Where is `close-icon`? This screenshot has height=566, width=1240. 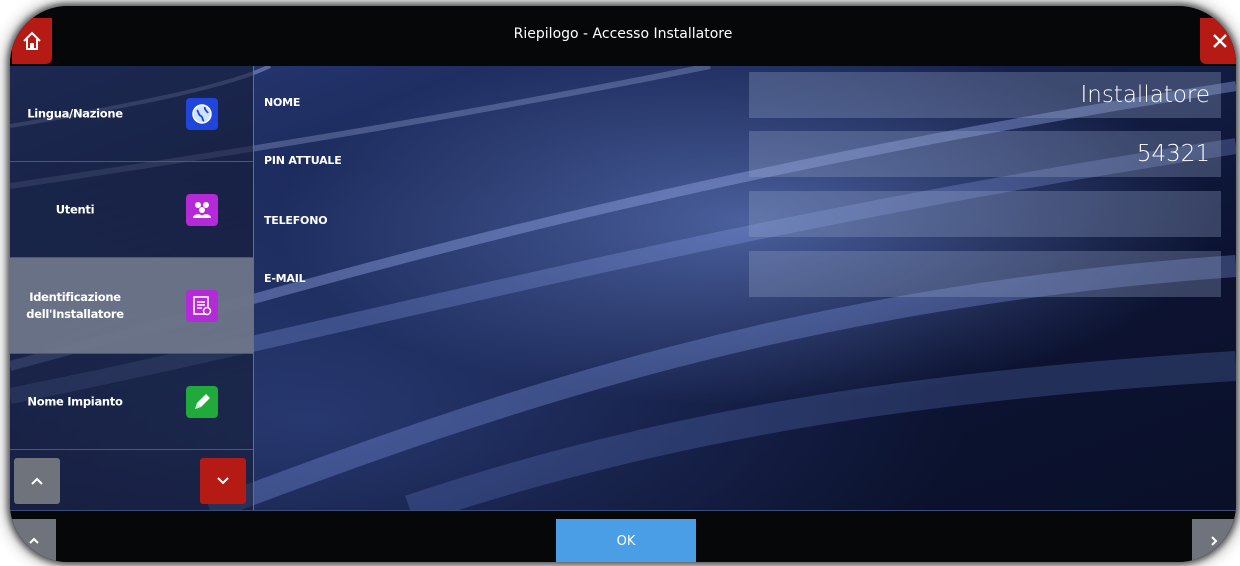
close-icon is located at coordinates (1220, 41).